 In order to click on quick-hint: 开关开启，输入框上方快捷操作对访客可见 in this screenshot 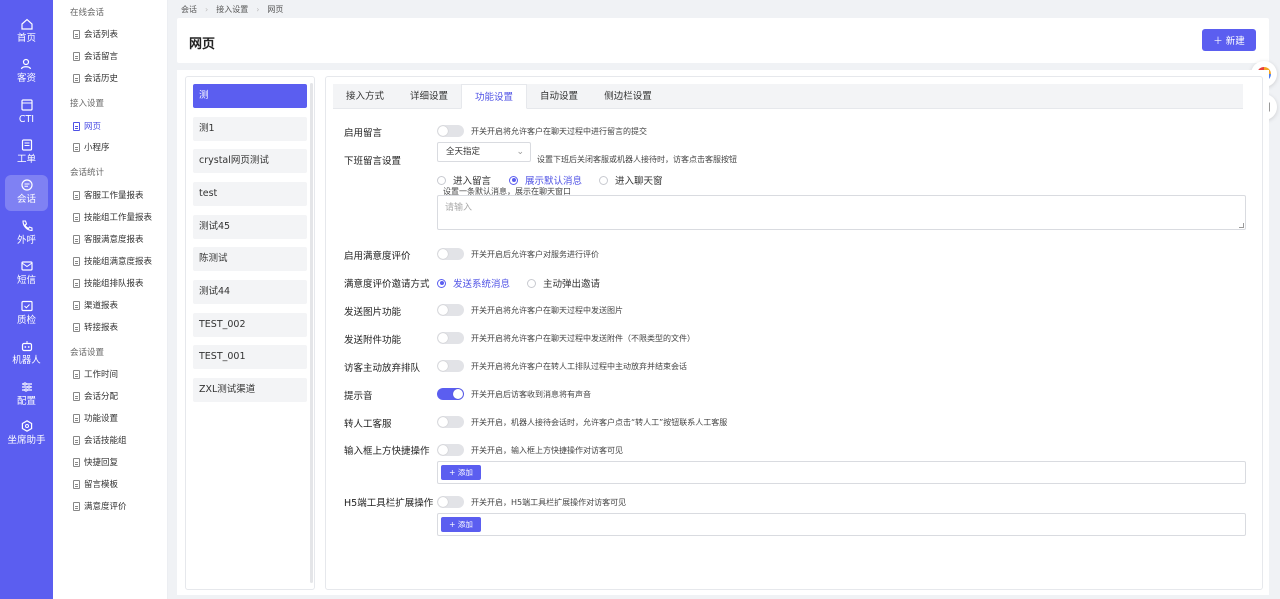, I will do `click(547, 450)`.